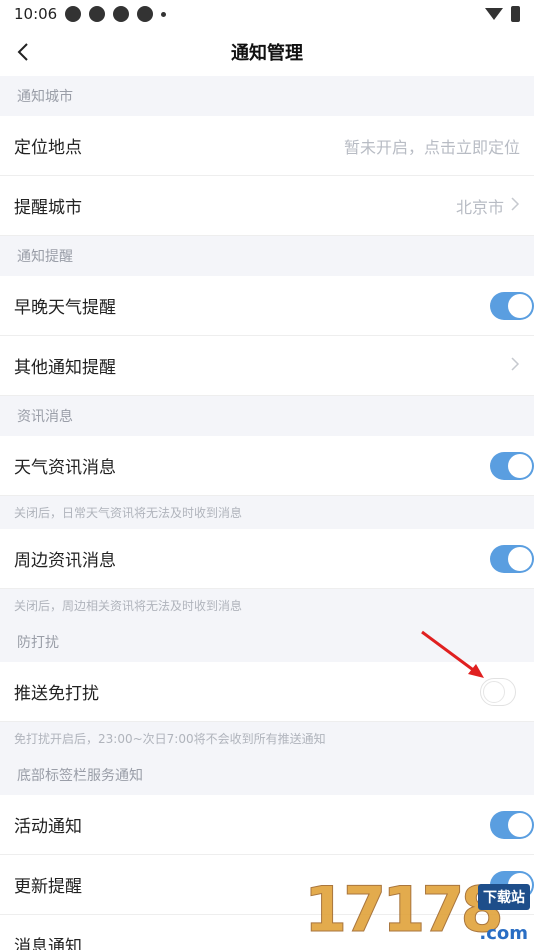 The height and width of the screenshot is (950, 534). What do you see at coordinates (267, 825) in the screenshot?
I see `activity-row: 活动通知` at bounding box center [267, 825].